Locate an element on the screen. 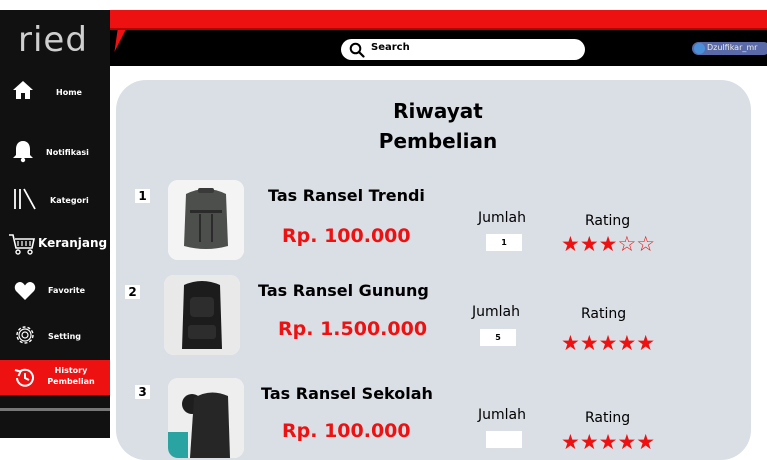 The width and height of the screenshot is (767, 460). page-title-line1: Riwayat is located at coordinates (438, 111).